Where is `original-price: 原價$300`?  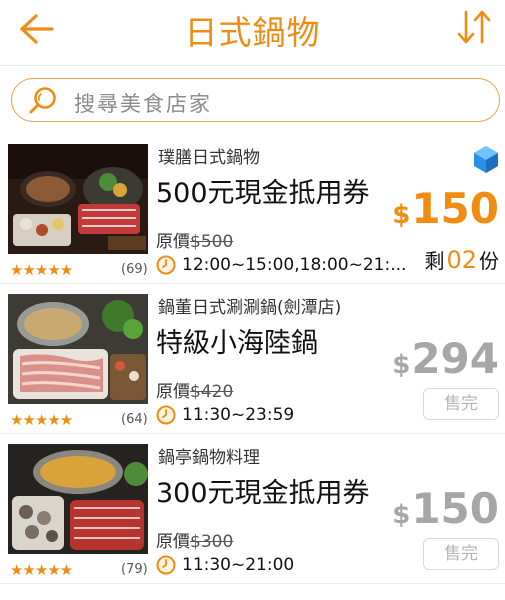 original-price: 原價$300 is located at coordinates (195, 542).